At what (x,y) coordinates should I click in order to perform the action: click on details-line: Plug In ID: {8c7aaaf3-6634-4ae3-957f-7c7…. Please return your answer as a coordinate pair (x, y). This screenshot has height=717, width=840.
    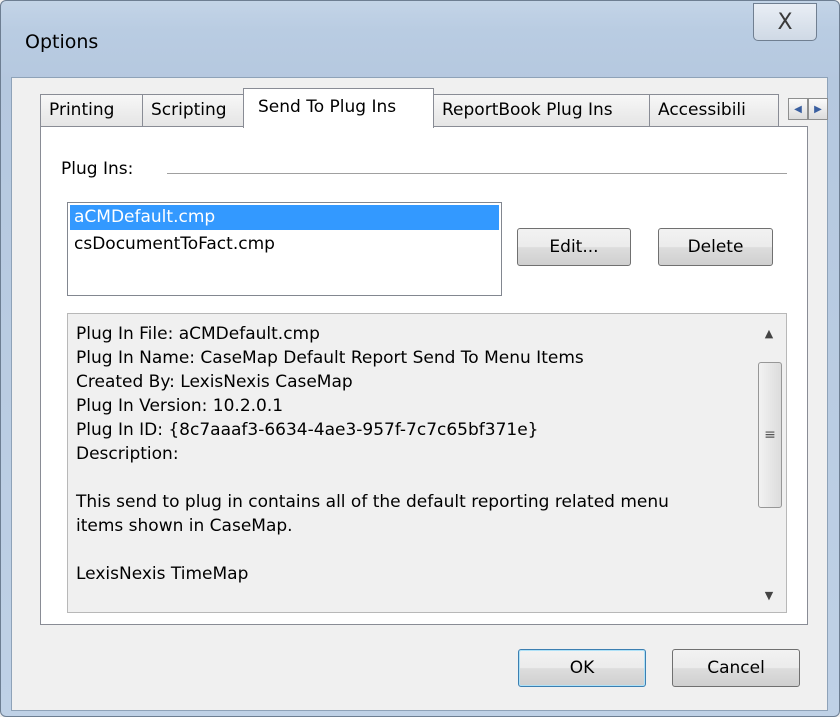
    Looking at the image, I should click on (307, 430).